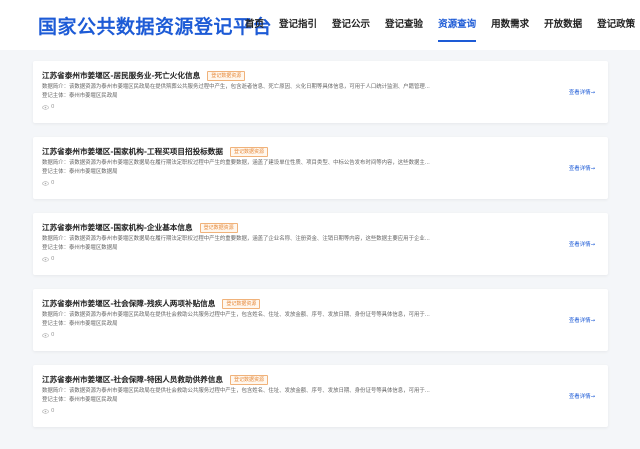  Describe the element at coordinates (457, 30) in the screenshot. I see `nav-item-resource-query: 资源查询` at that location.